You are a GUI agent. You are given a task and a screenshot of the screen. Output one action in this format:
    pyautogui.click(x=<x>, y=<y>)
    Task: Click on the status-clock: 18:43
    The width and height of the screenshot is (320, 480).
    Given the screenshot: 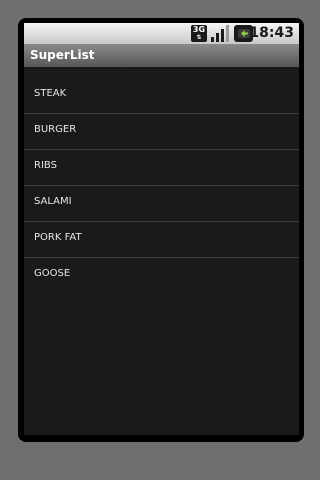 What is the action you would take?
    pyautogui.click(x=271, y=33)
    